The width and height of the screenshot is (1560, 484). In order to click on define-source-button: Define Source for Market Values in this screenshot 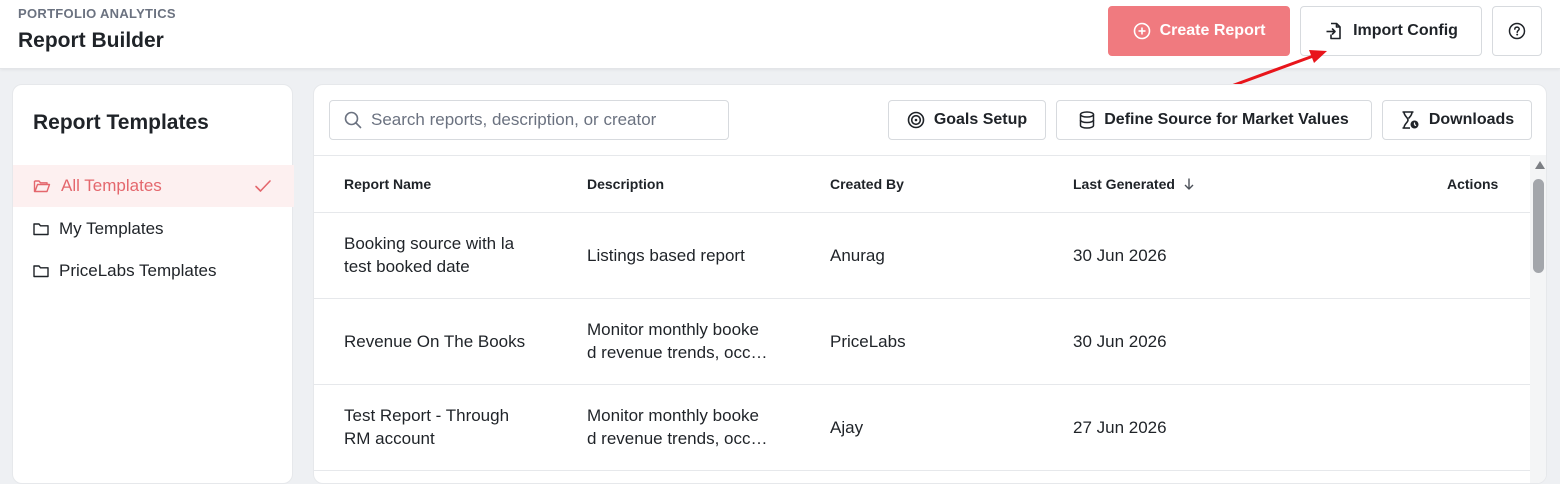, I will do `click(1214, 120)`.